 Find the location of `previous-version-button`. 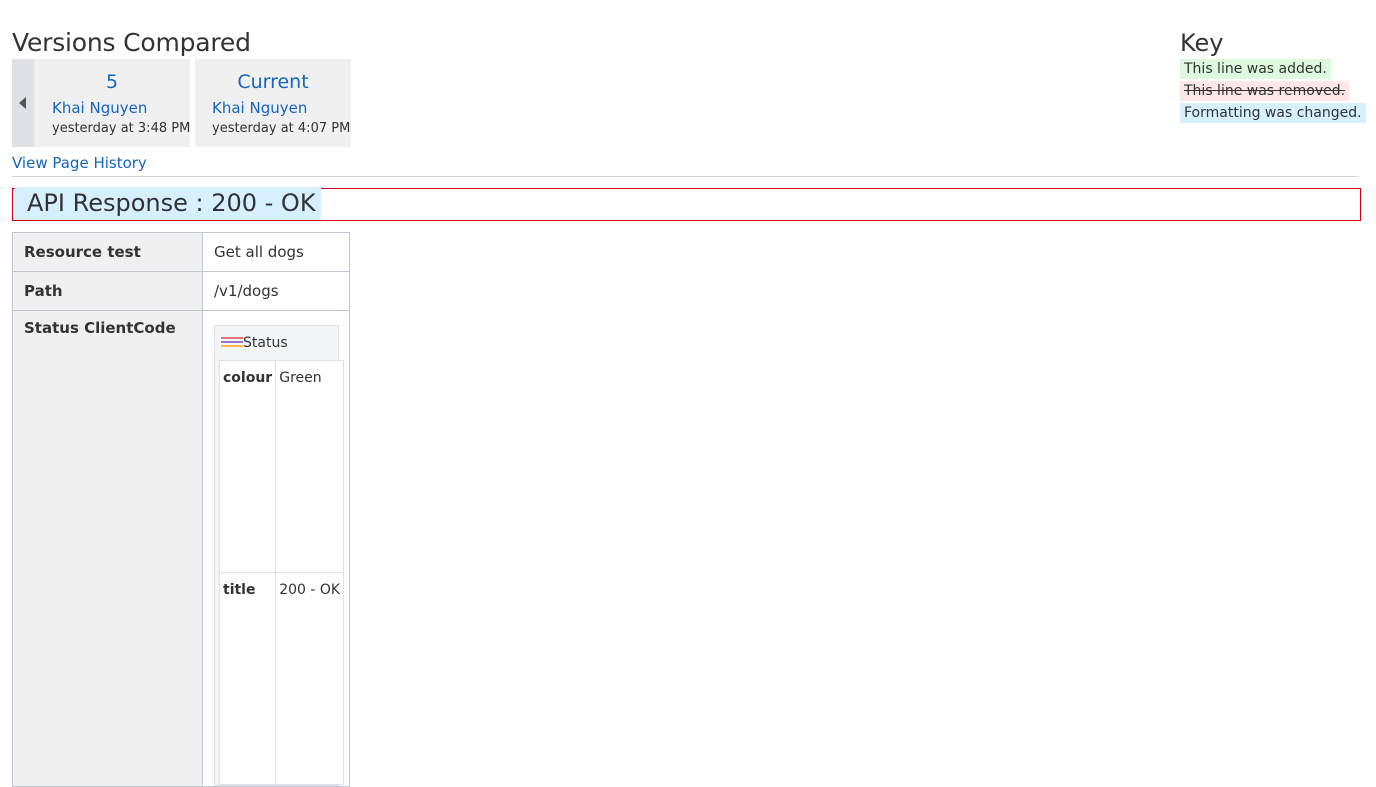

previous-version-button is located at coordinates (23, 103).